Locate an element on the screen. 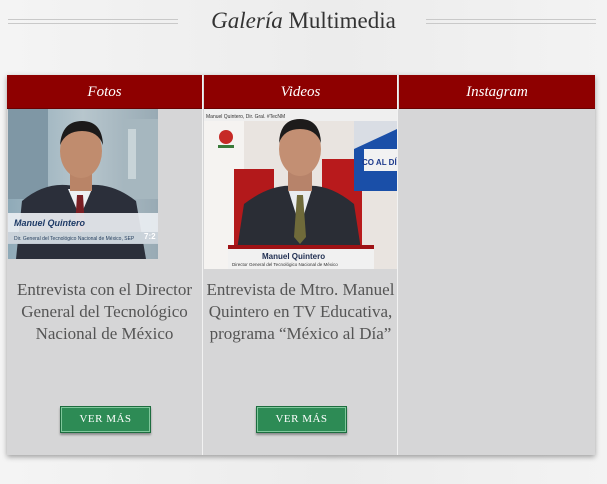  tab-videos: Videos is located at coordinates (300, 92).